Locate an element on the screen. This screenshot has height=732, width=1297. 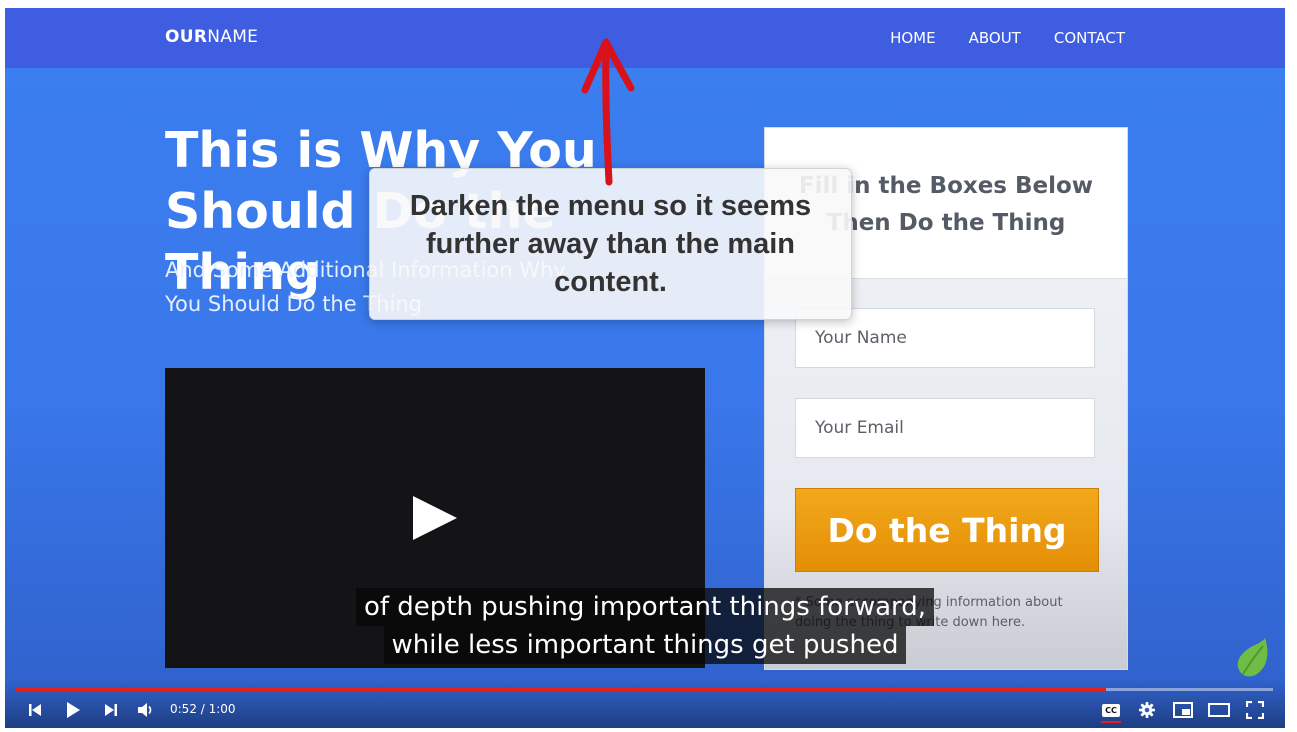
brand-bold-text: OUR is located at coordinates (186, 37).